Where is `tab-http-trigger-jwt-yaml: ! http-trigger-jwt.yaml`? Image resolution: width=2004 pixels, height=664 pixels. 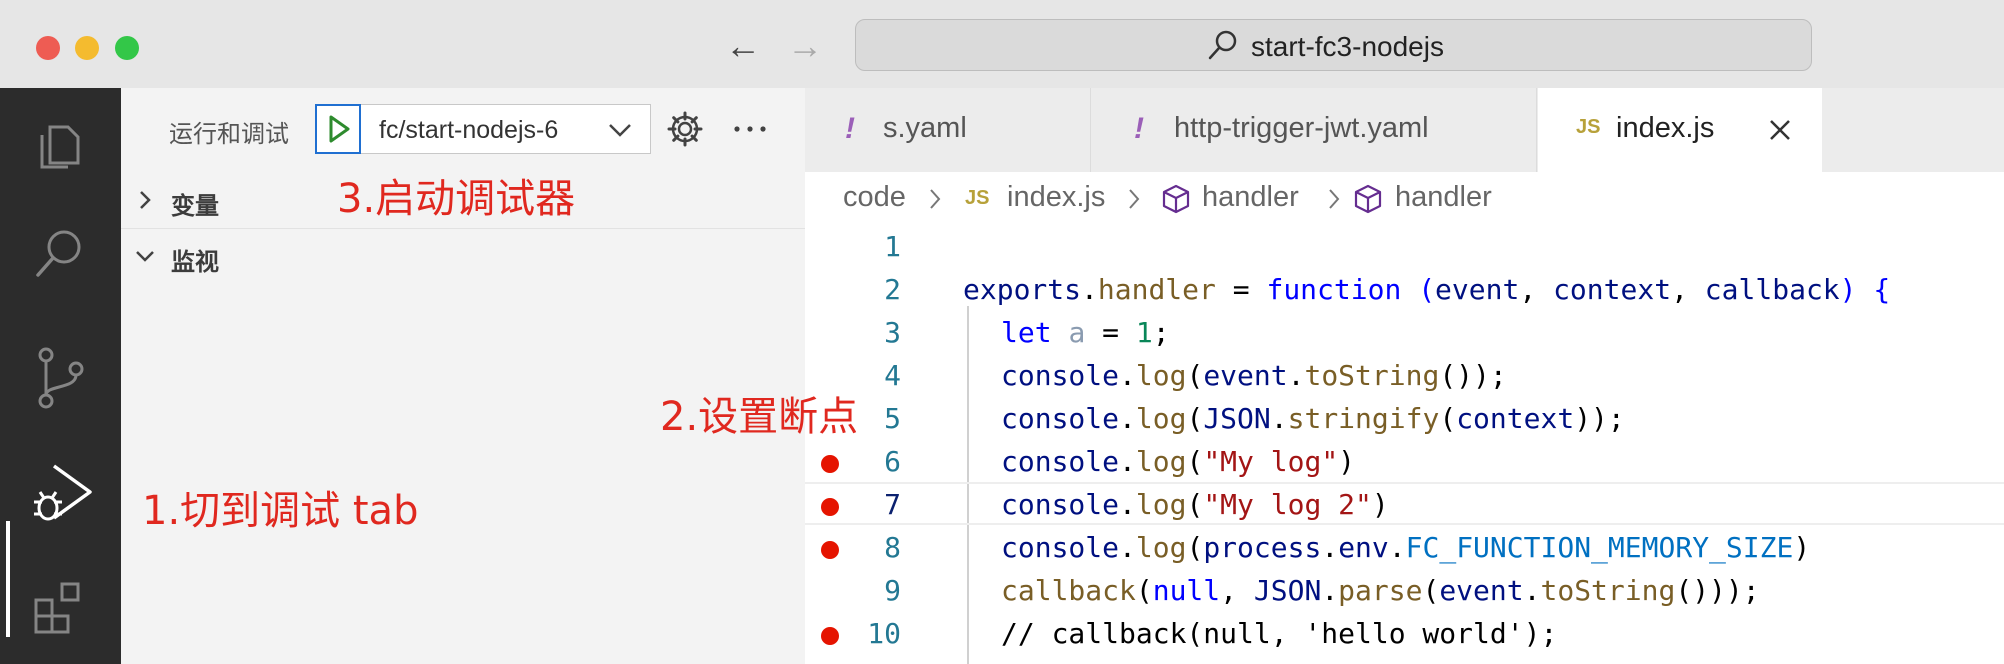 tab-http-trigger-jwt-yaml: ! http-trigger-jwt.yaml is located at coordinates (1314, 130).